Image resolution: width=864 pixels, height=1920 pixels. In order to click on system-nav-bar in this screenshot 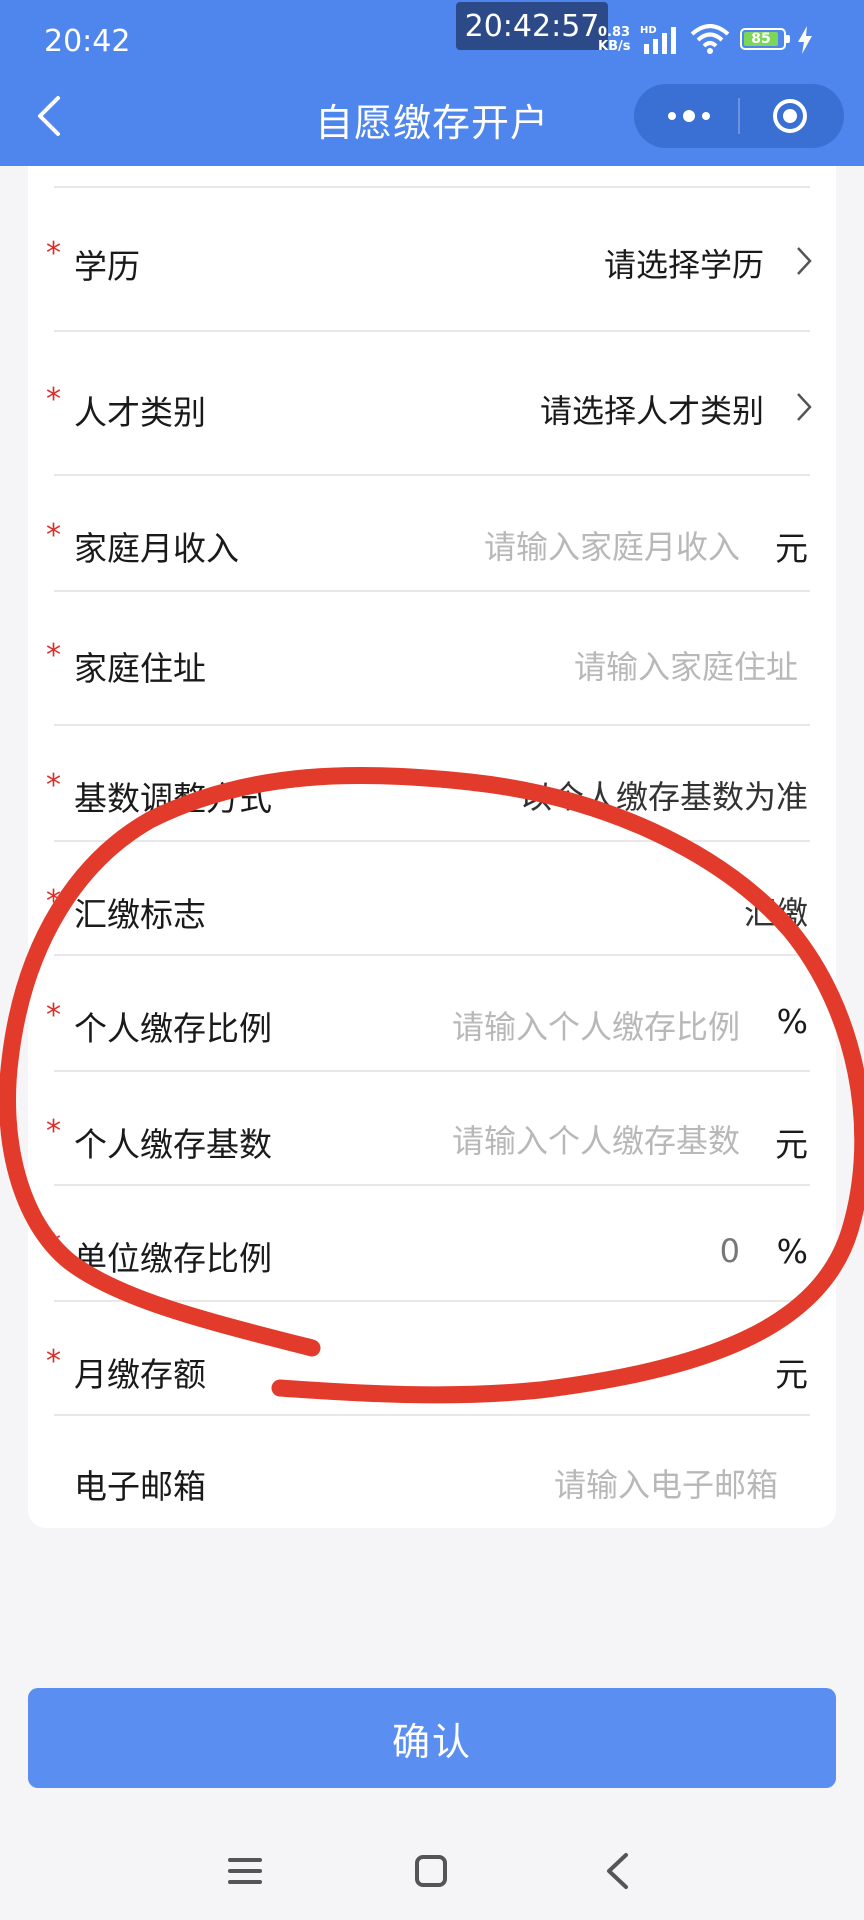, I will do `click(432, 1870)`.